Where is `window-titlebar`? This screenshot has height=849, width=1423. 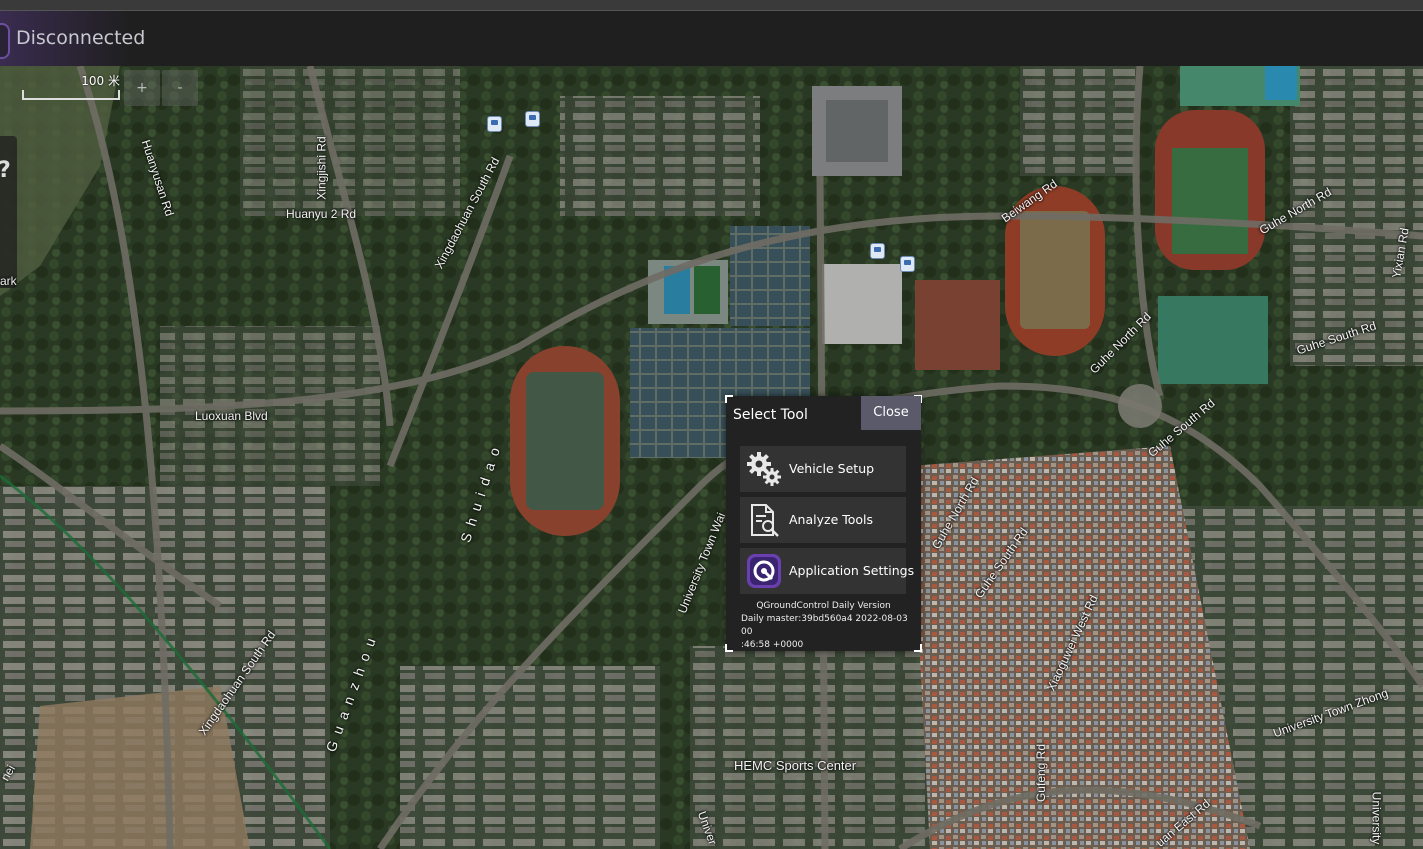 window-titlebar is located at coordinates (711, 5).